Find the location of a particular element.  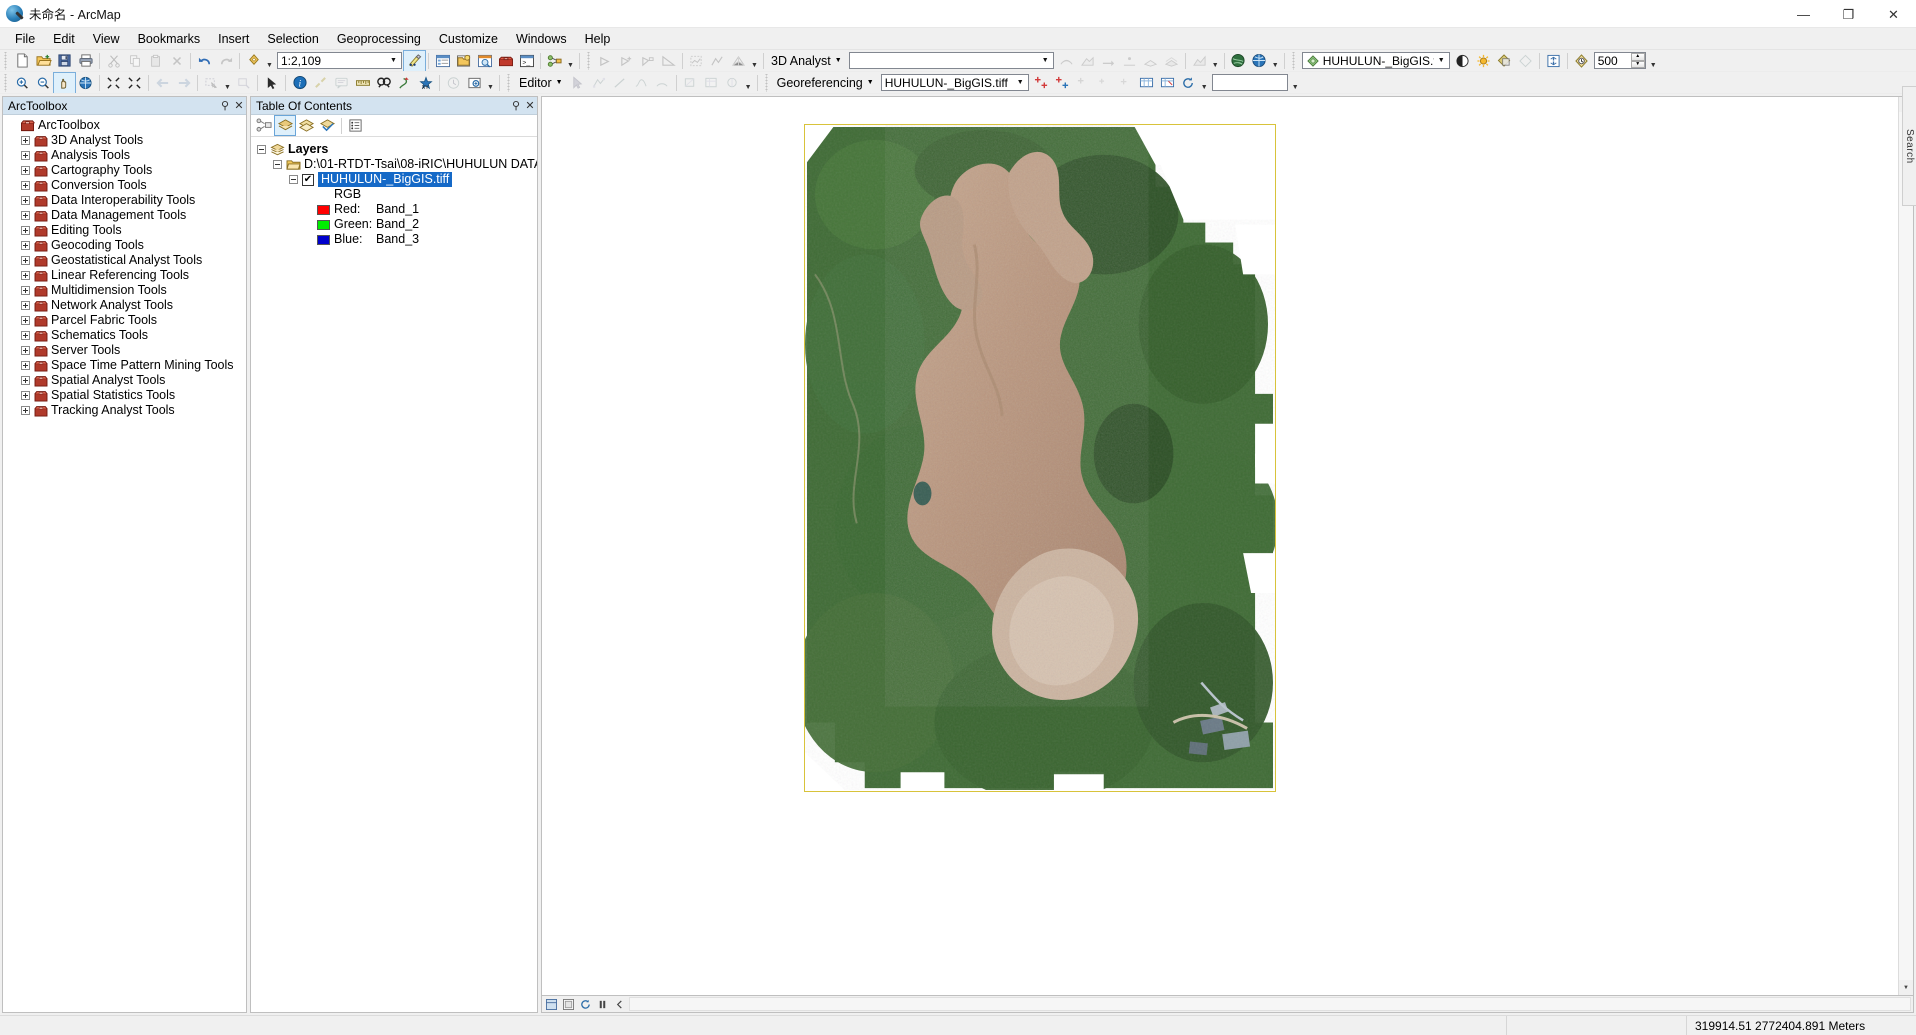

toolbox-item-data-management-tools: Data Management Tools is located at coordinates (126, 215).